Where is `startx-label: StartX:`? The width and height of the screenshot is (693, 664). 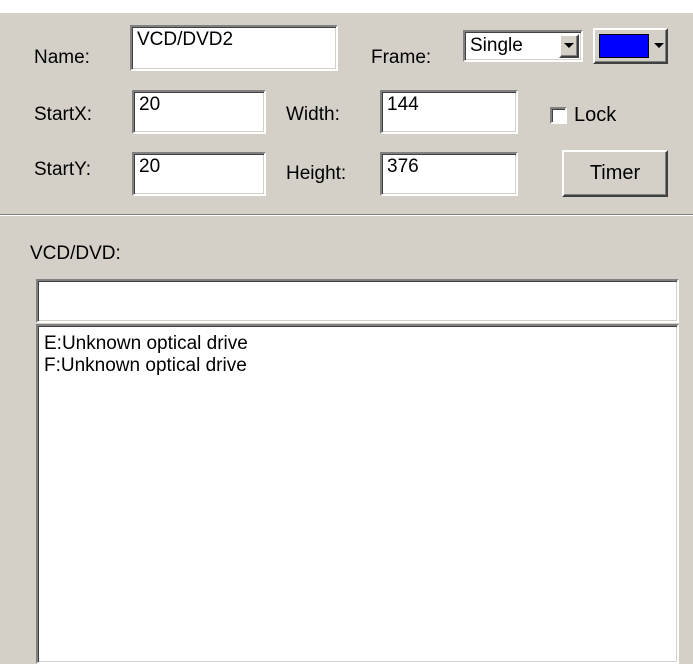 startx-label: StartX: is located at coordinates (63, 114).